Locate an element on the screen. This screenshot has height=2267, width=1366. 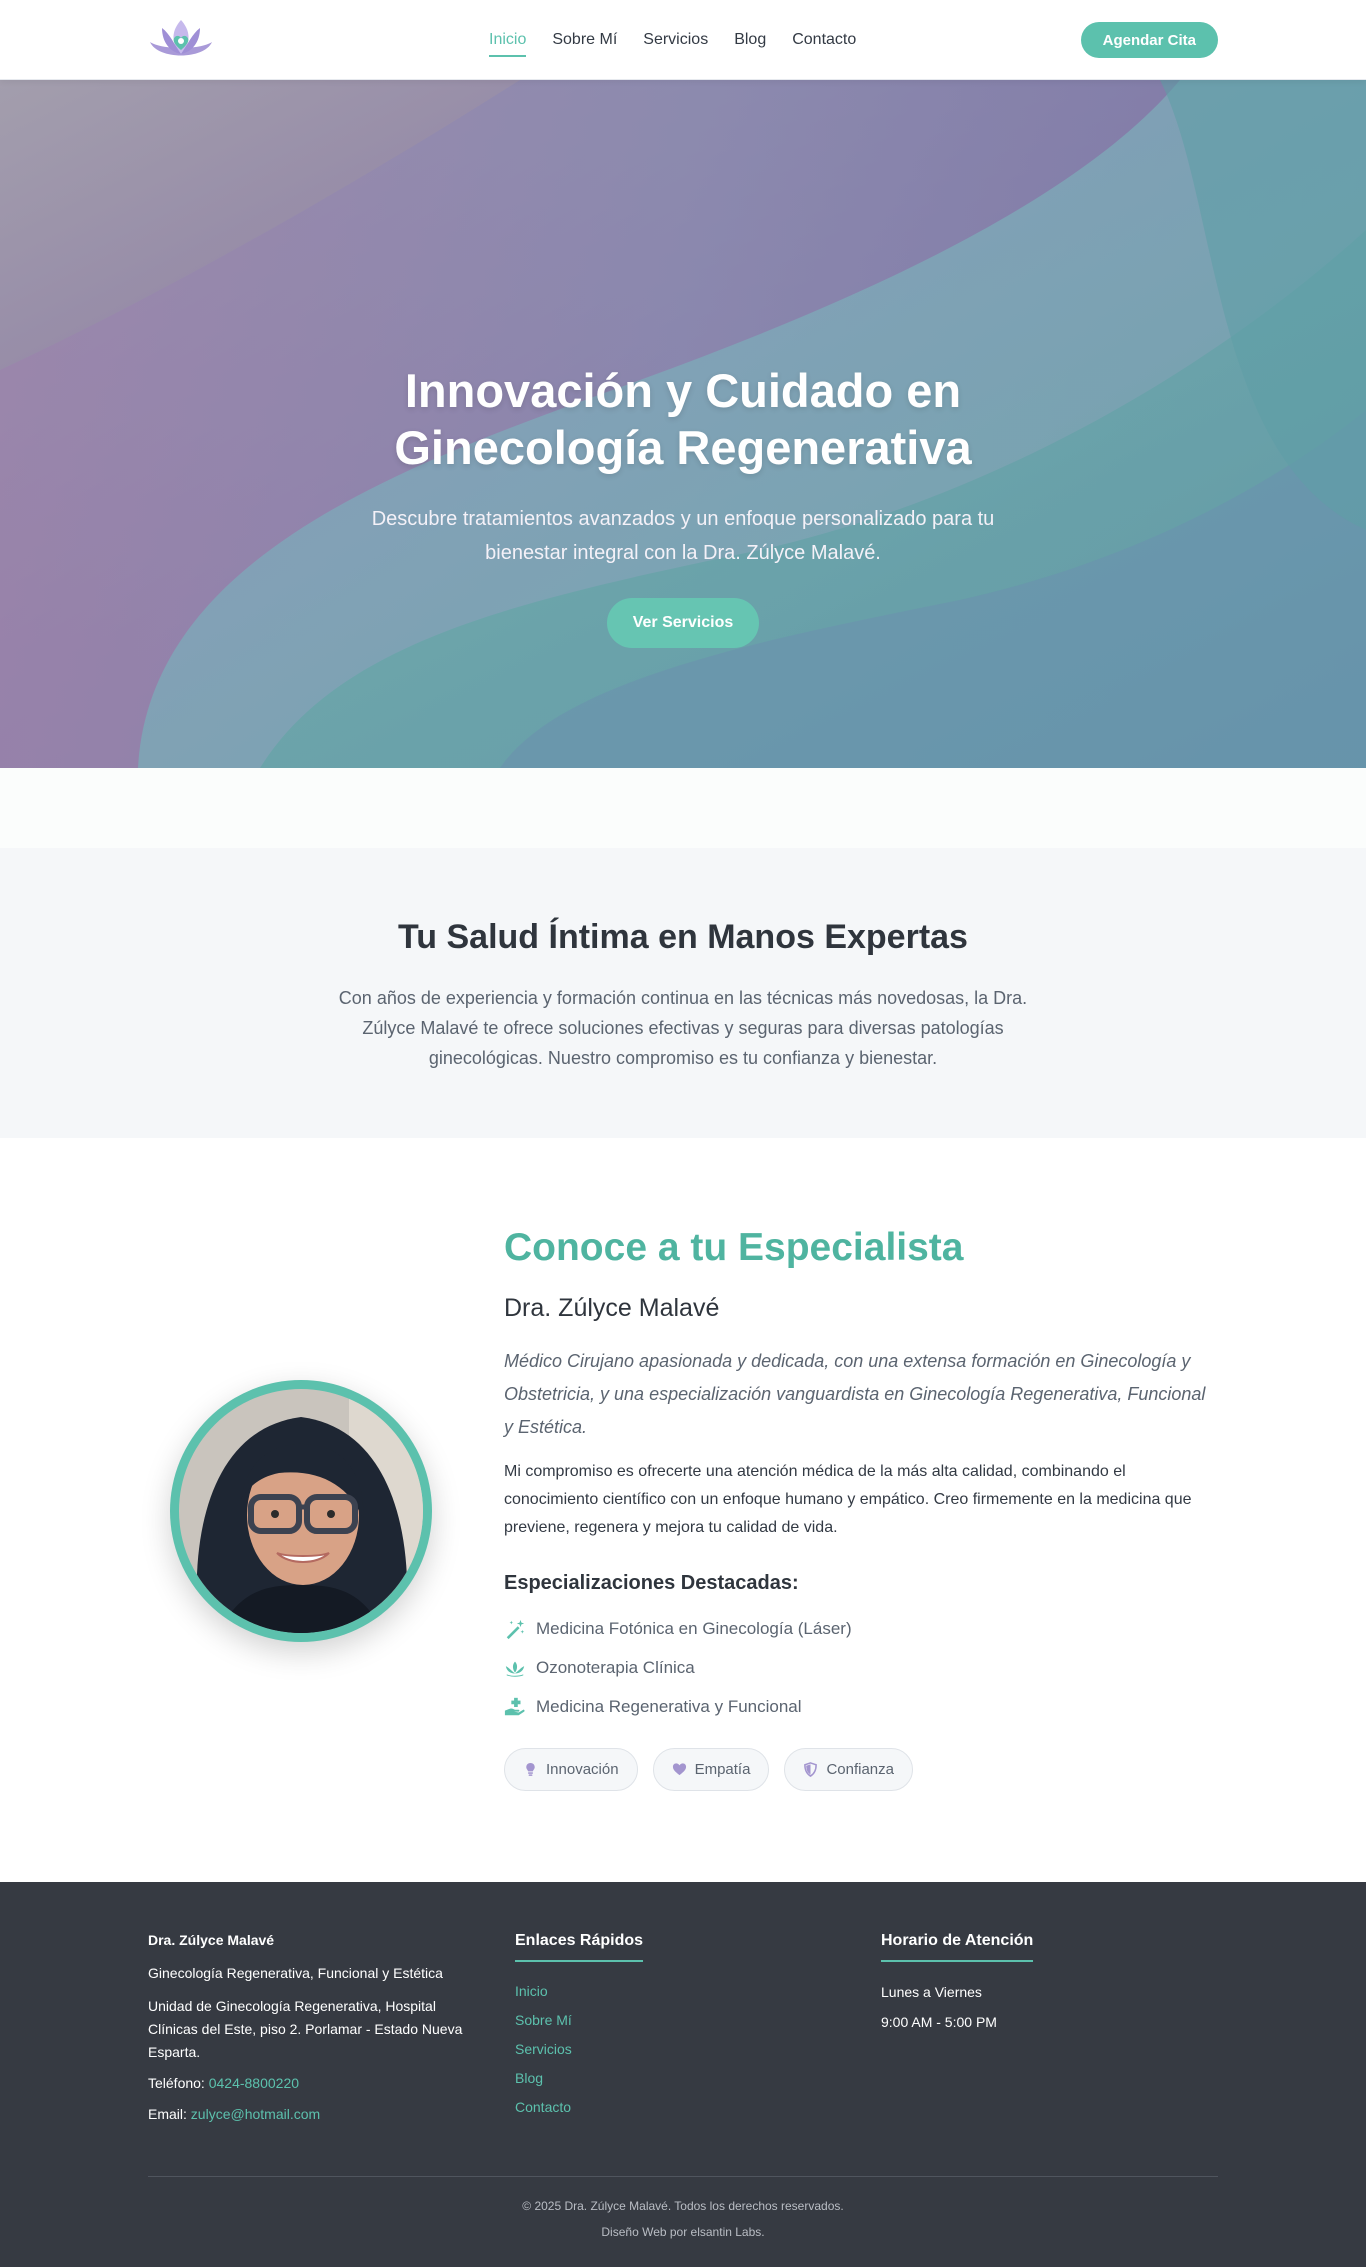
footer-email-link: zulyce@hotmail.com is located at coordinates (255, 2114).